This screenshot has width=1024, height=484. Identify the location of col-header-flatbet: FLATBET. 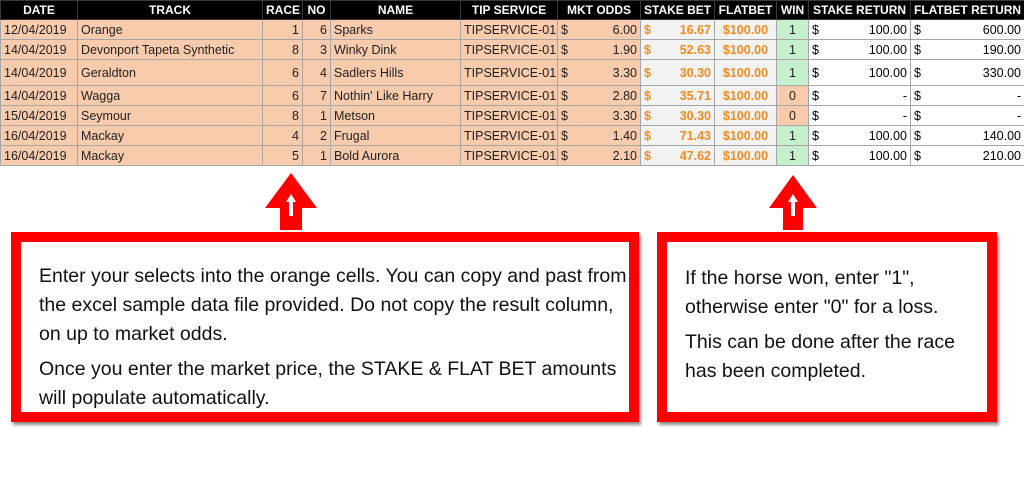
(745, 10).